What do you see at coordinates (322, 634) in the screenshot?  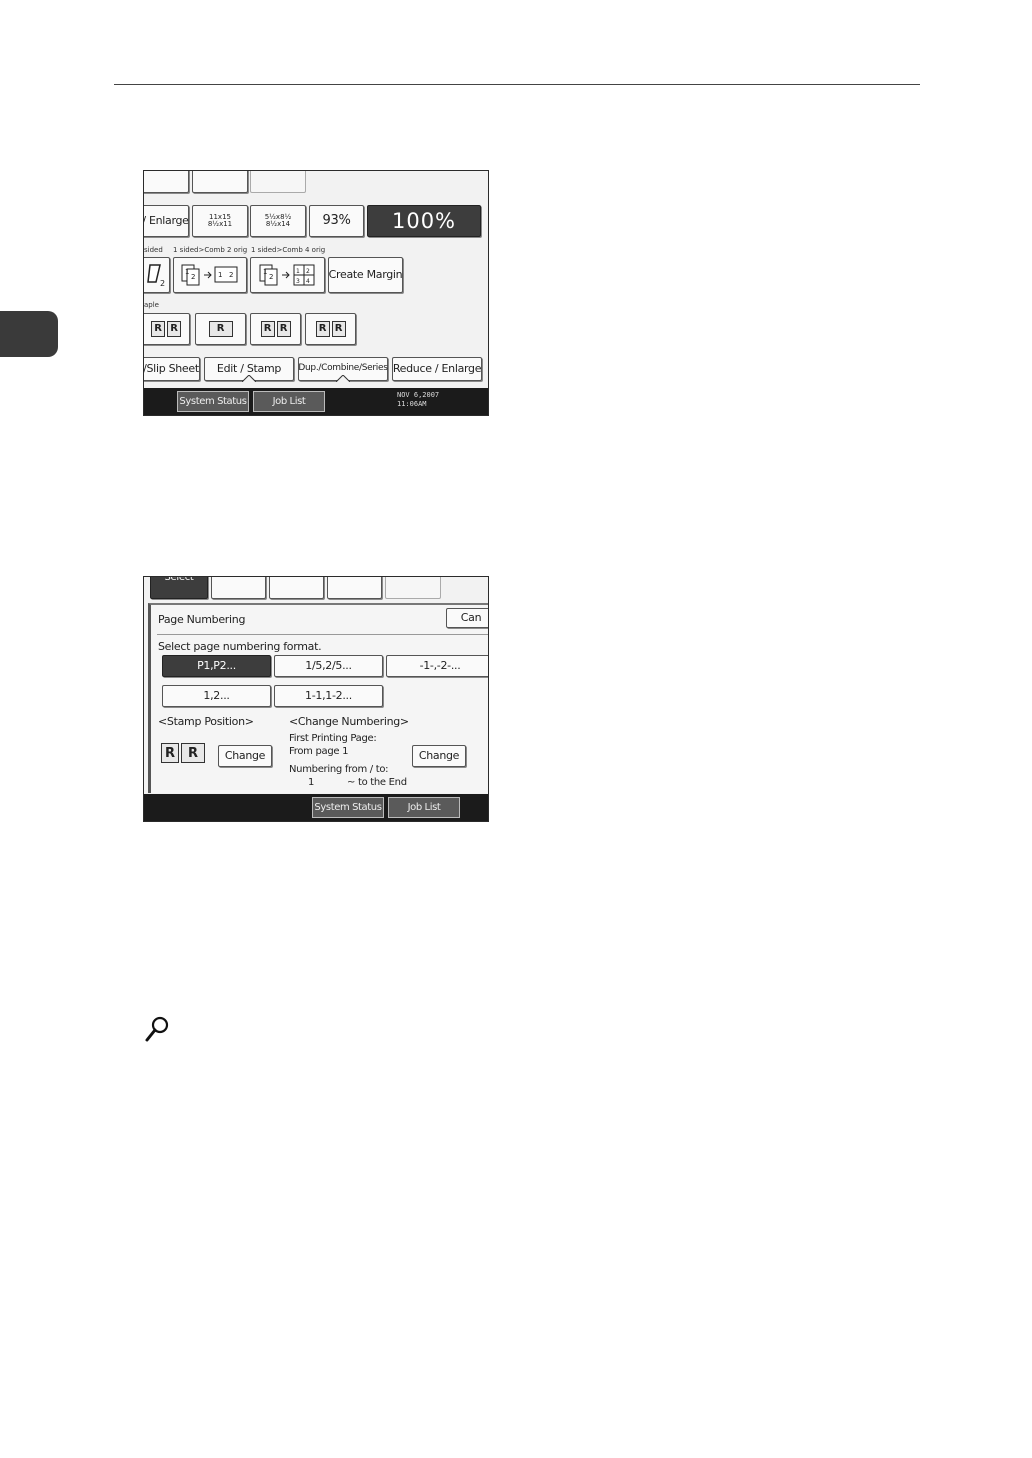 I see `panel-divider` at bounding box center [322, 634].